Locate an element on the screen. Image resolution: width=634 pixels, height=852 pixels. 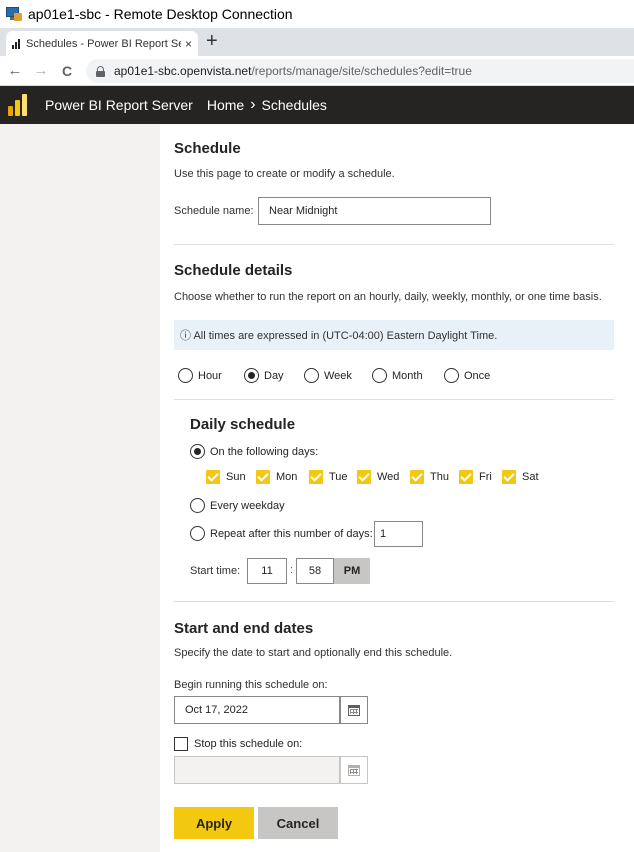
breadcrumb-current: Schedules is located at coordinates (294, 105).